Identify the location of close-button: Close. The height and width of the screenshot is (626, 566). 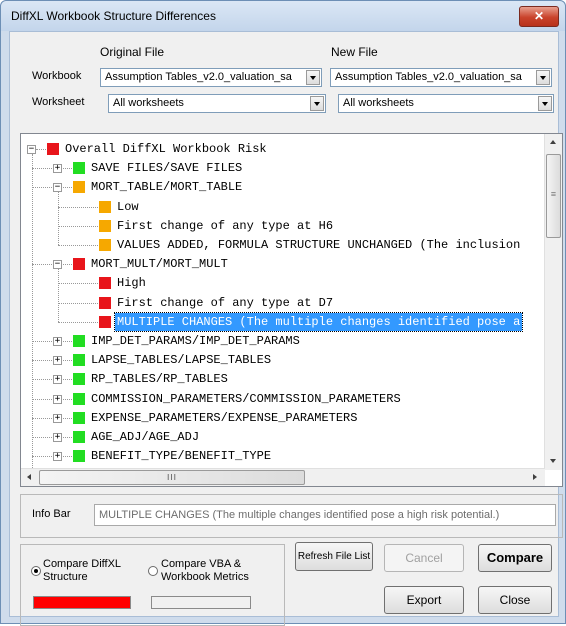
(515, 600).